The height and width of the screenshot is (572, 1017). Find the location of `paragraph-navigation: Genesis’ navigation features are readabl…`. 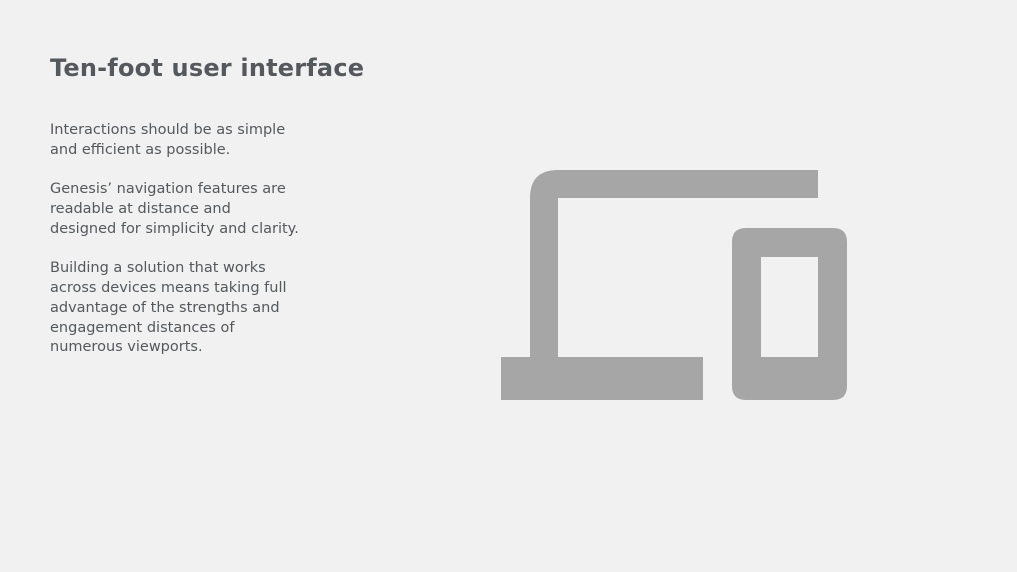

paragraph-navigation: Genesis’ navigation features are readabl… is located at coordinates (174, 209).